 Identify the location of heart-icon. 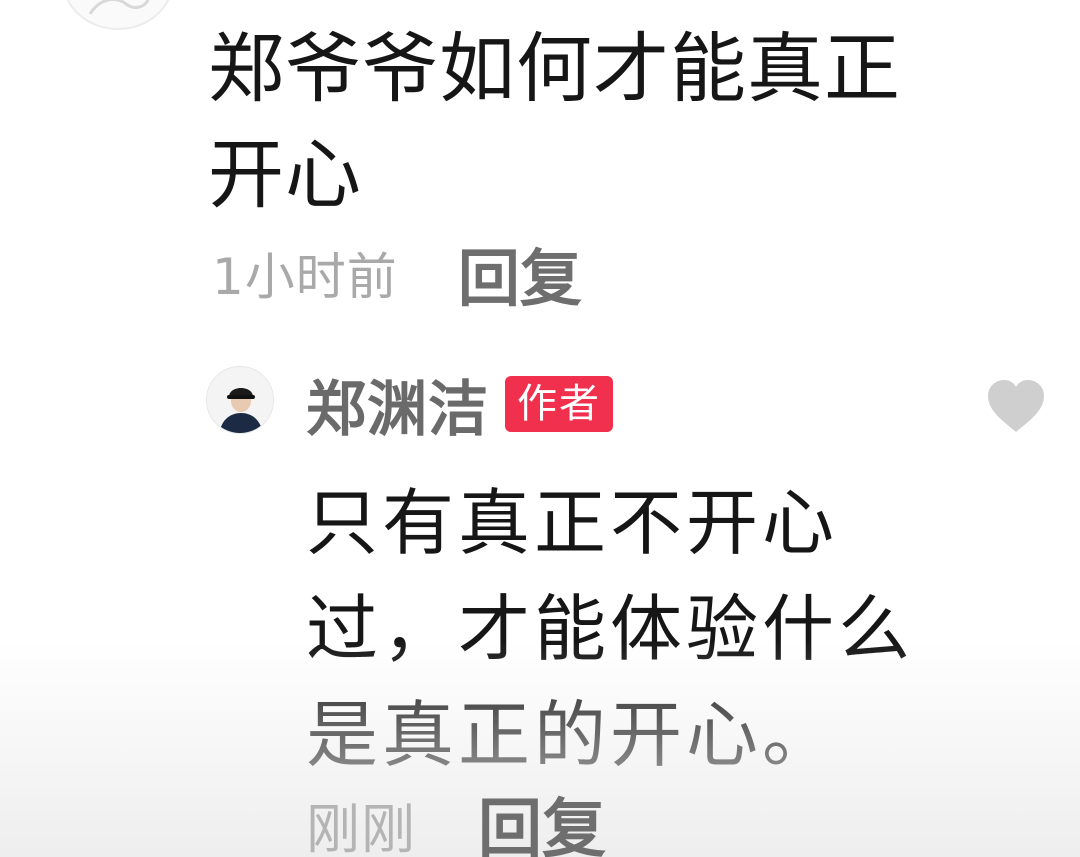
(1016, 406).